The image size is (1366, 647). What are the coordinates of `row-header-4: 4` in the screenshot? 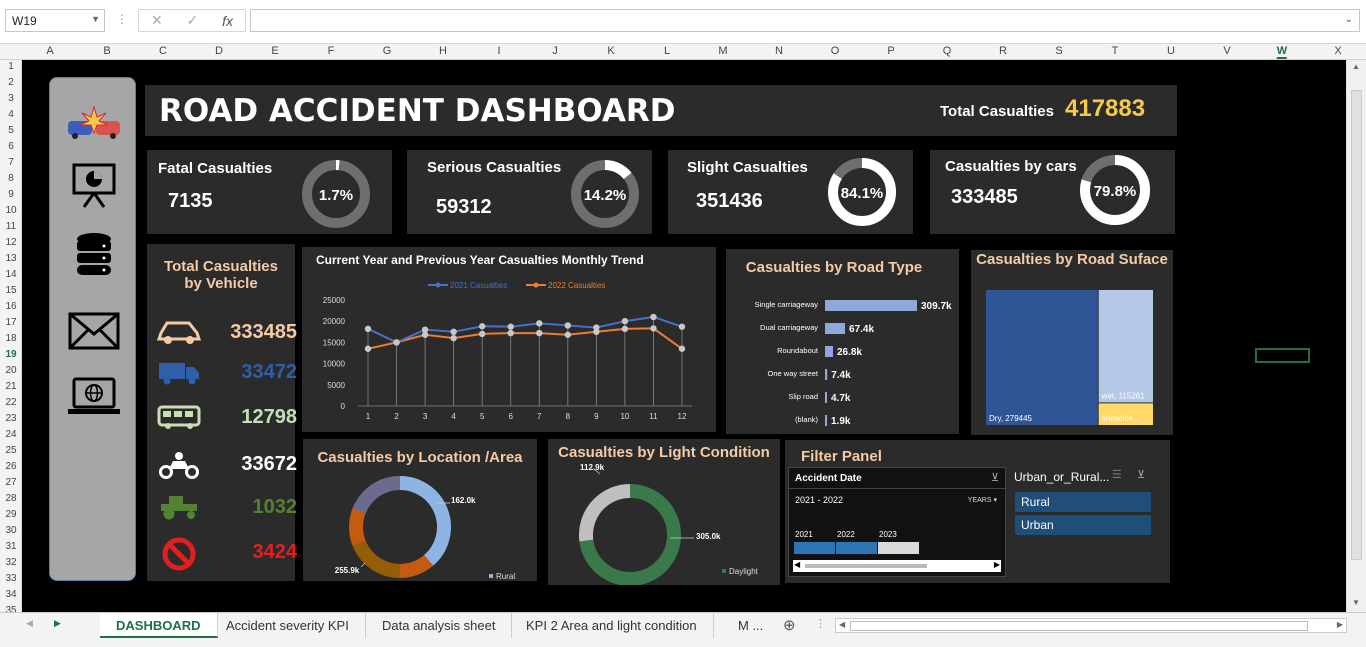 It's located at (10, 114).